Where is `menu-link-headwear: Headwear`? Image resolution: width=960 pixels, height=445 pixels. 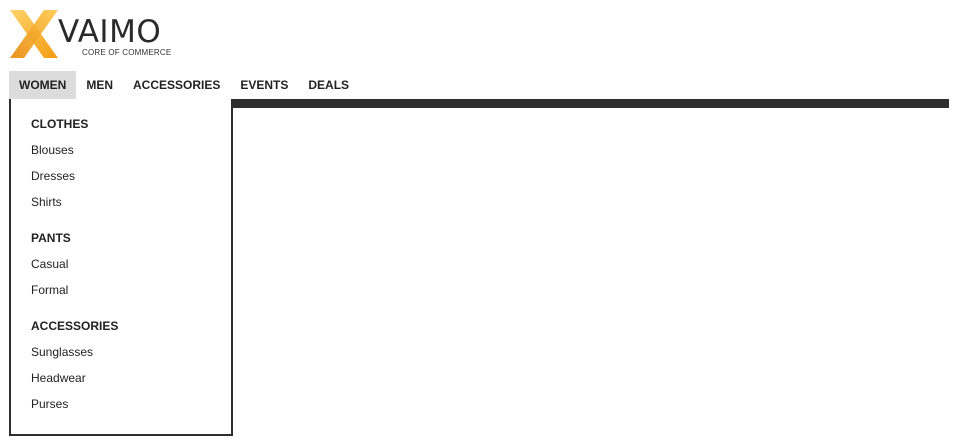
menu-link-headwear: Headwear is located at coordinates (74, 384).